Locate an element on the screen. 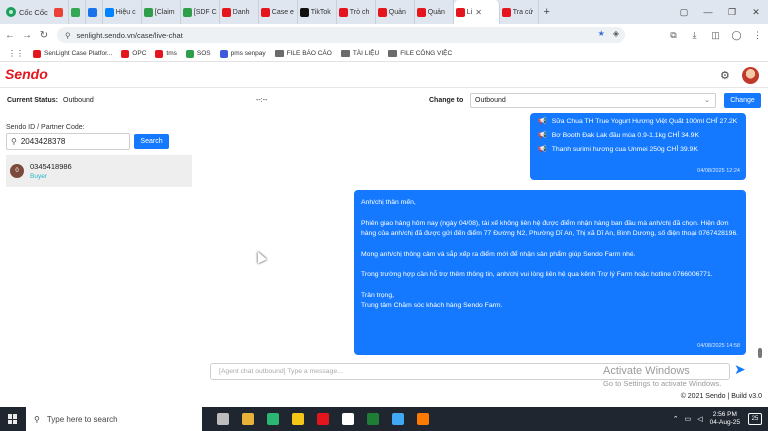 The image size is (768, 431). status-select: Outbound ⌄ is located at coordinates (593, 100).